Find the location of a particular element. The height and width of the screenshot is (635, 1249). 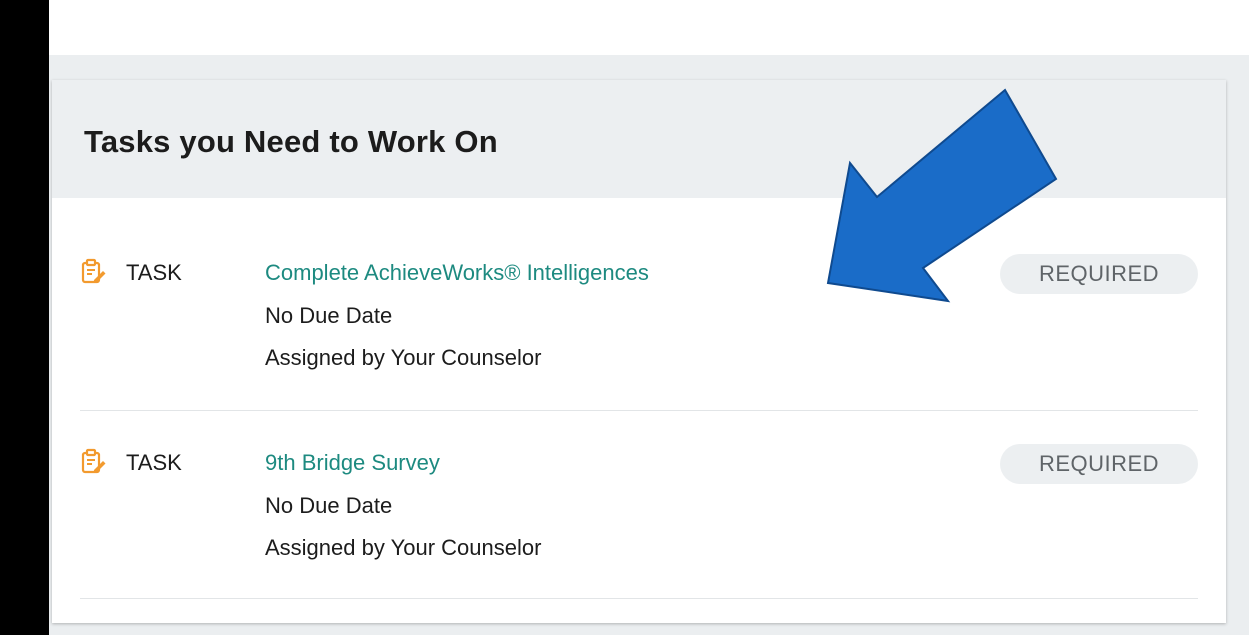

task-title-link: 9th Bridge Survey is located at coordinates (352, 463).